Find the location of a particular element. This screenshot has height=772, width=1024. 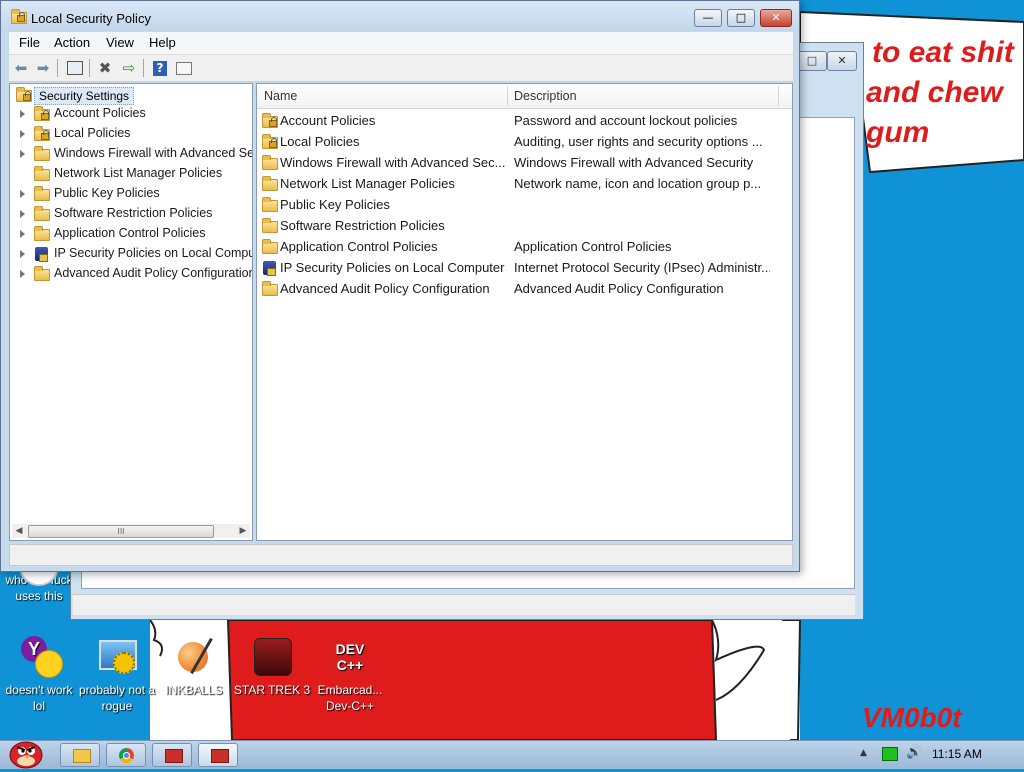

menu-action: Action is located at coordinates (72, 42).